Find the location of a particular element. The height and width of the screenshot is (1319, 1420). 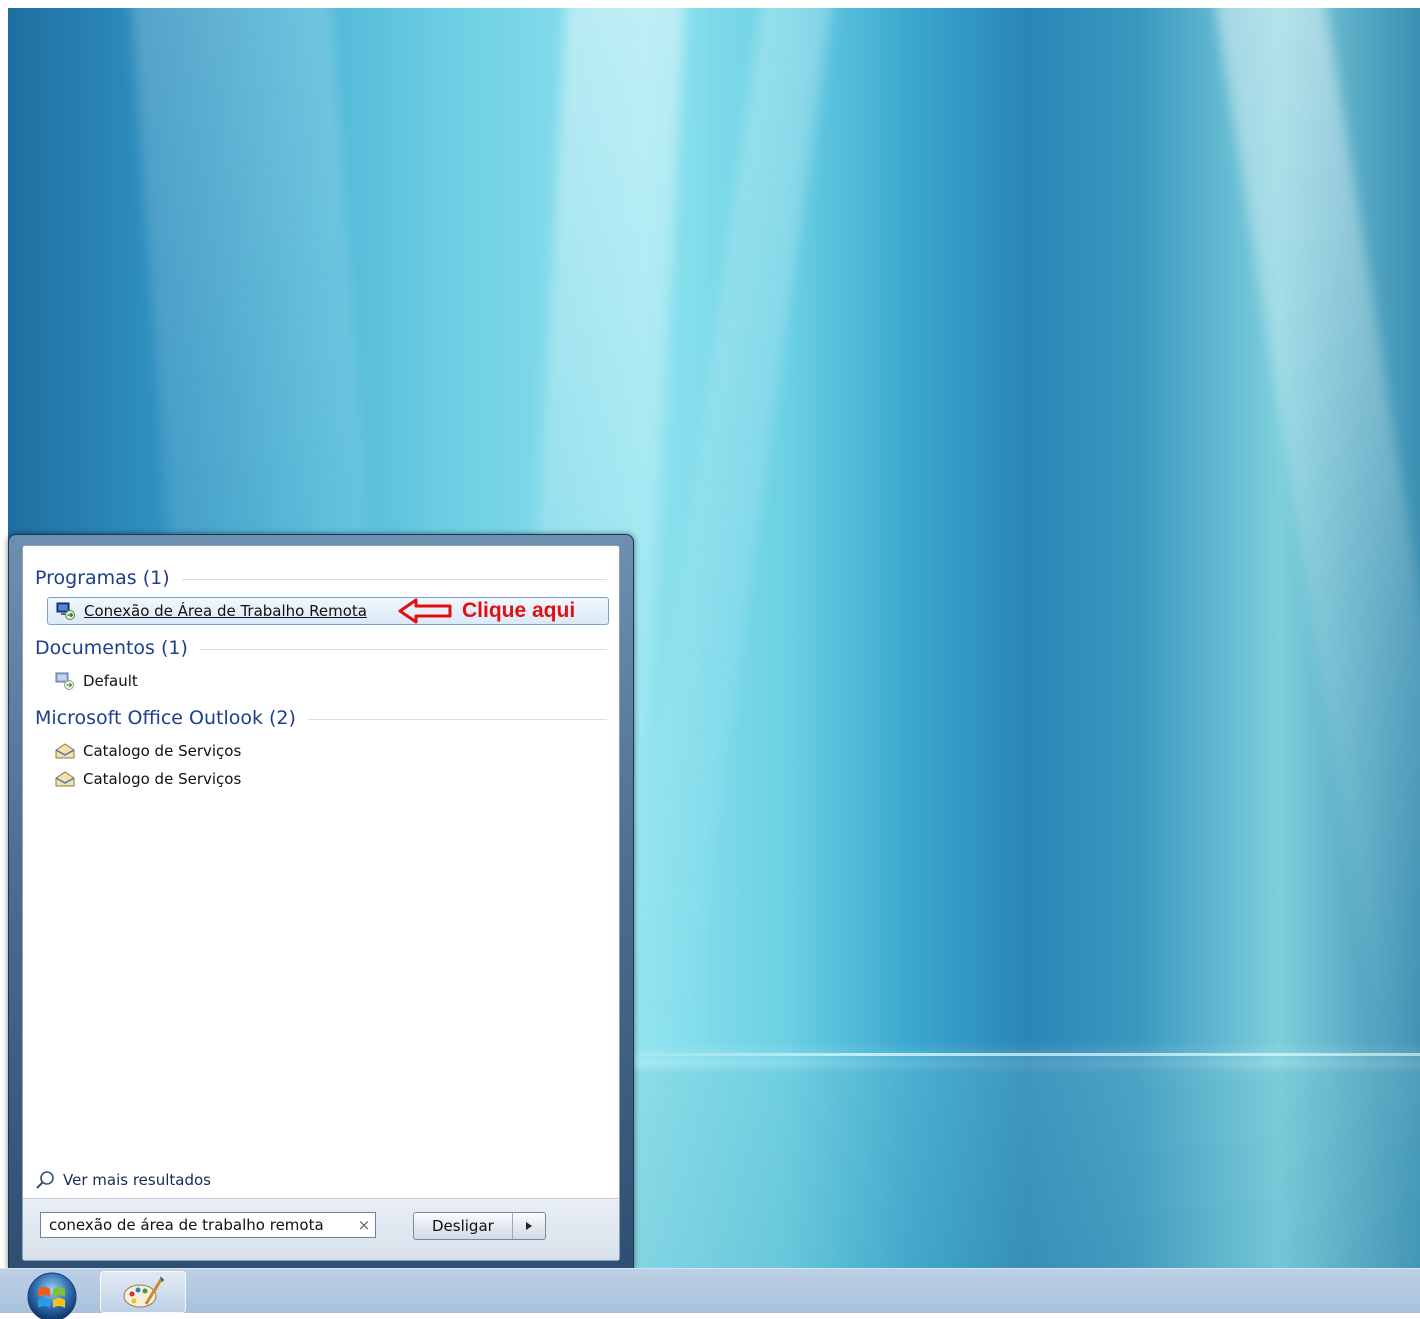

shutdown-split-button: Desligar is located at coordinates (479, 1226).